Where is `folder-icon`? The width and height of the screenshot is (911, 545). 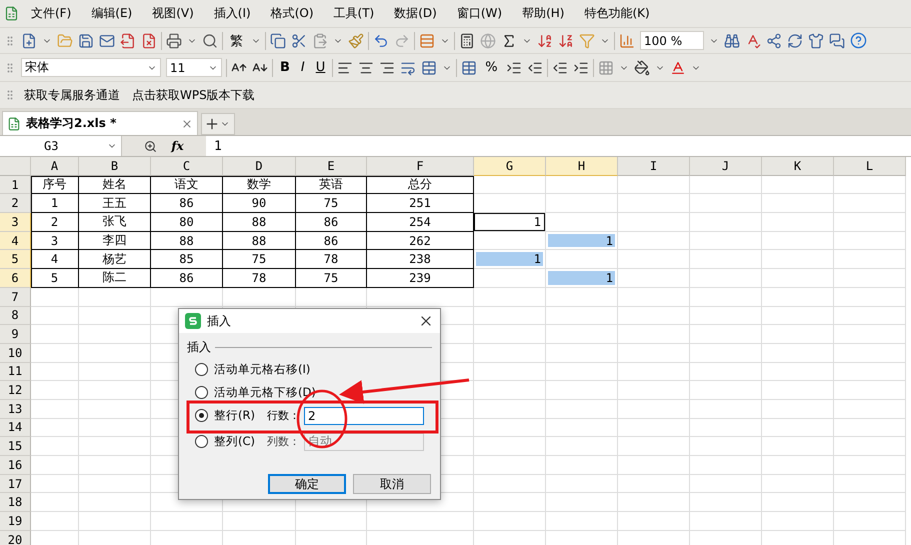
folder-icon is located at coordinates (65, 40).